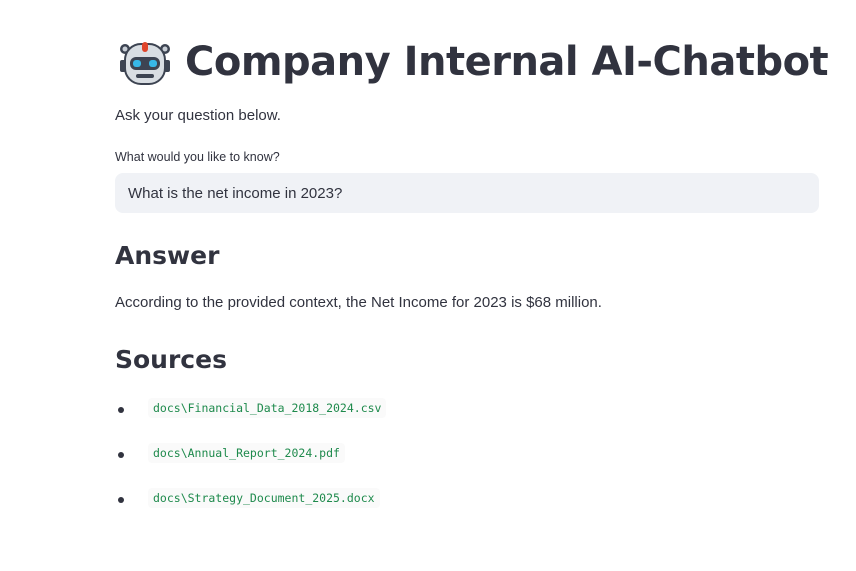 The width and height of the screenshot is (856, 571). Describe the element at coordinates (171, 359) in the screenshot. I see `sources-heading: Sources` at that location.